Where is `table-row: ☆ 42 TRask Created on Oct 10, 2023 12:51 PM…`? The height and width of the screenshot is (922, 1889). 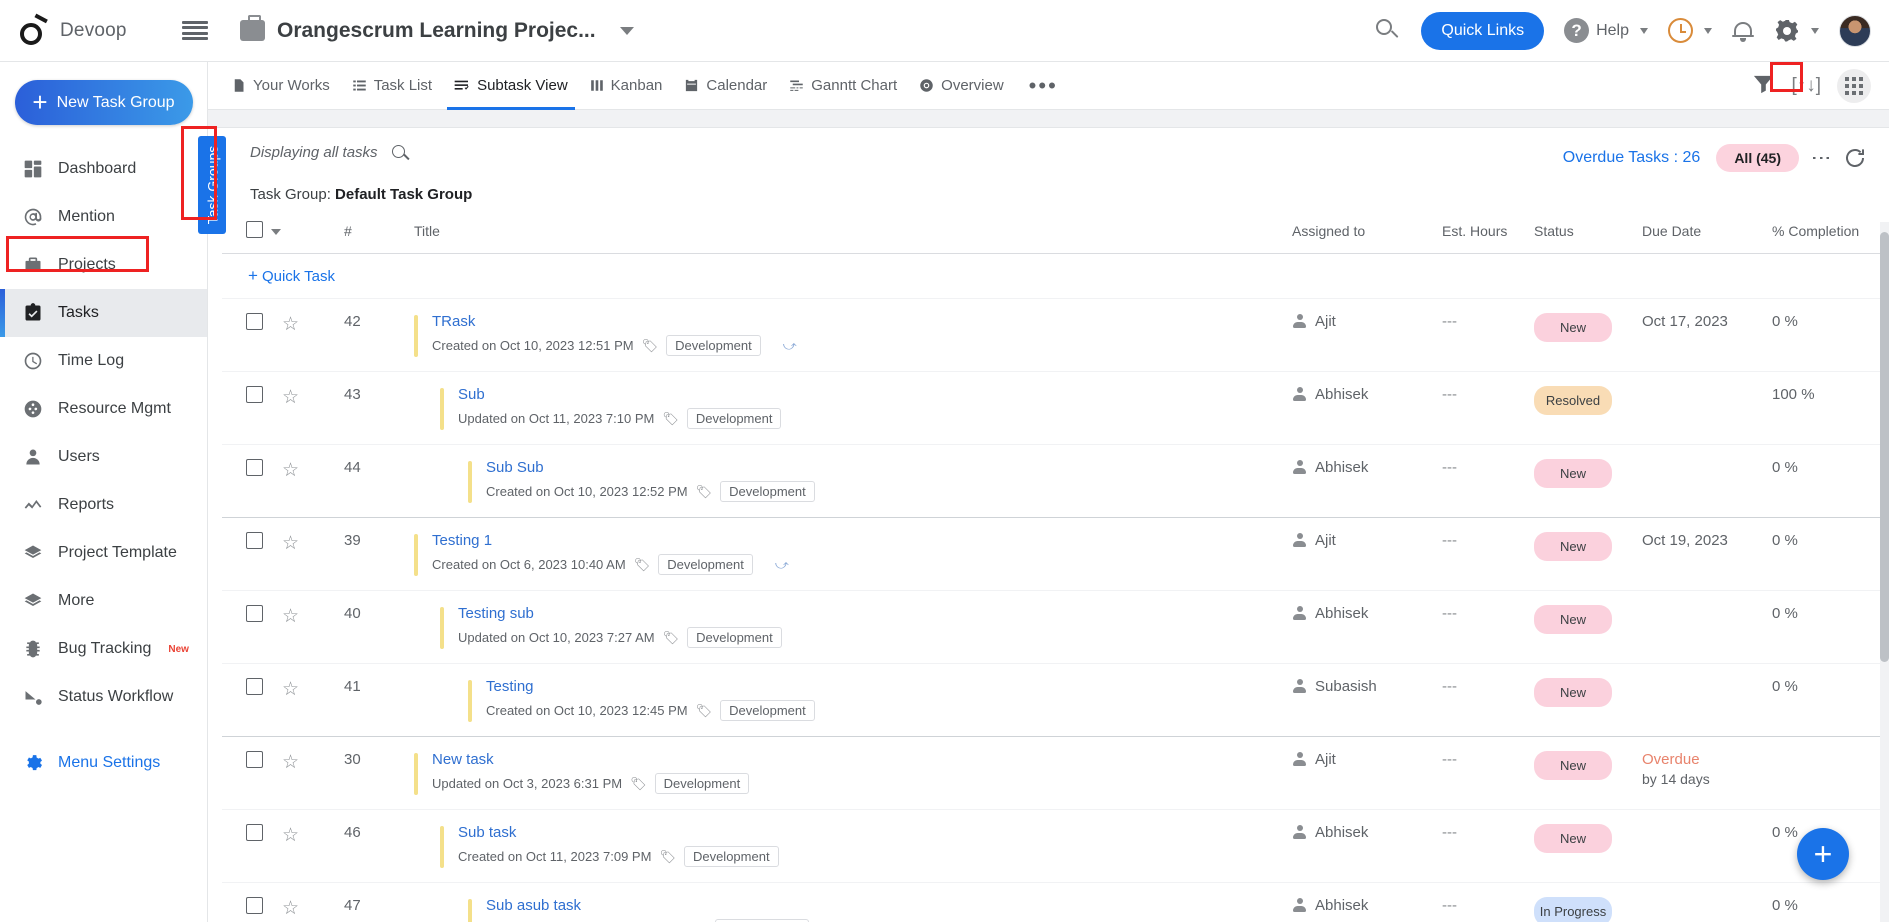
table-row: ☆ 42 TRask Created on Oct 10, 2023 12:51 PM… is located at coordinates (1055, 335).